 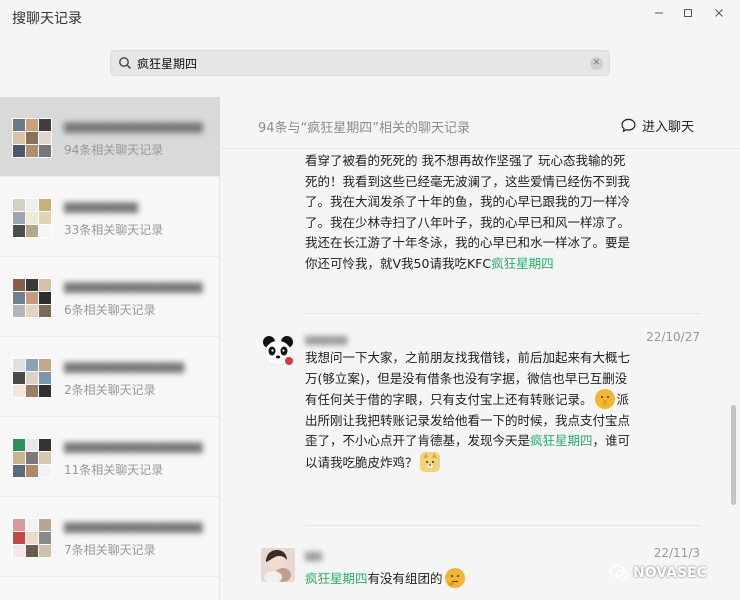 What do you see at coordinates (110, 457) in the screenshot?
I see `conversation-item: ▆▆▆▆▆▆▆▆▆▆▆▆▆▆▆ 11条相关聊天记录` at bounding box center [110, 457].